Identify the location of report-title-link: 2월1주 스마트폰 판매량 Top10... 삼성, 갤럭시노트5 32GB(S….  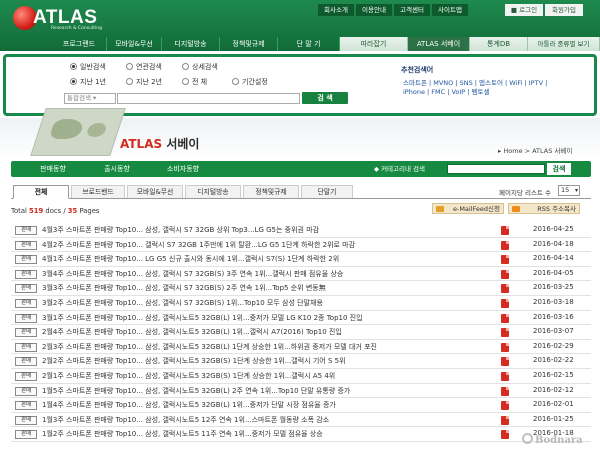
(188, 376).